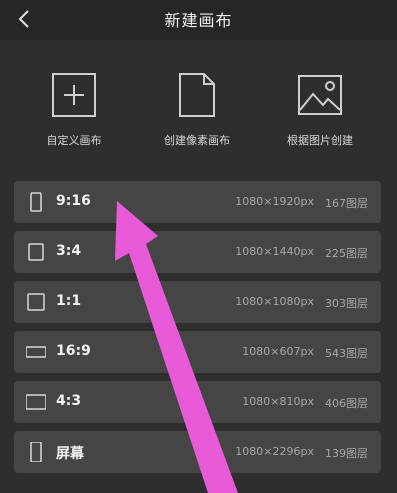 This screenshot has height=493, width=397. Describe the element at coordinates (70, 454) in the screenshot. I see `preset-ratio: 屏幕` at that location.